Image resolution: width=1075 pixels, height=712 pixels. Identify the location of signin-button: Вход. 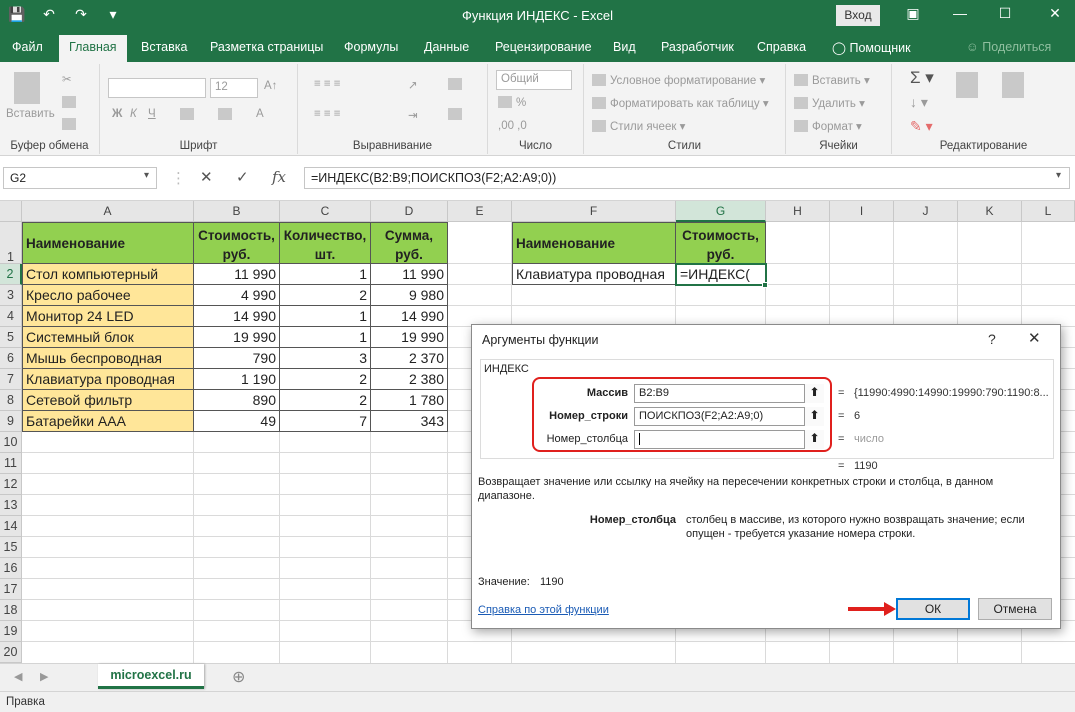
(858, 15).